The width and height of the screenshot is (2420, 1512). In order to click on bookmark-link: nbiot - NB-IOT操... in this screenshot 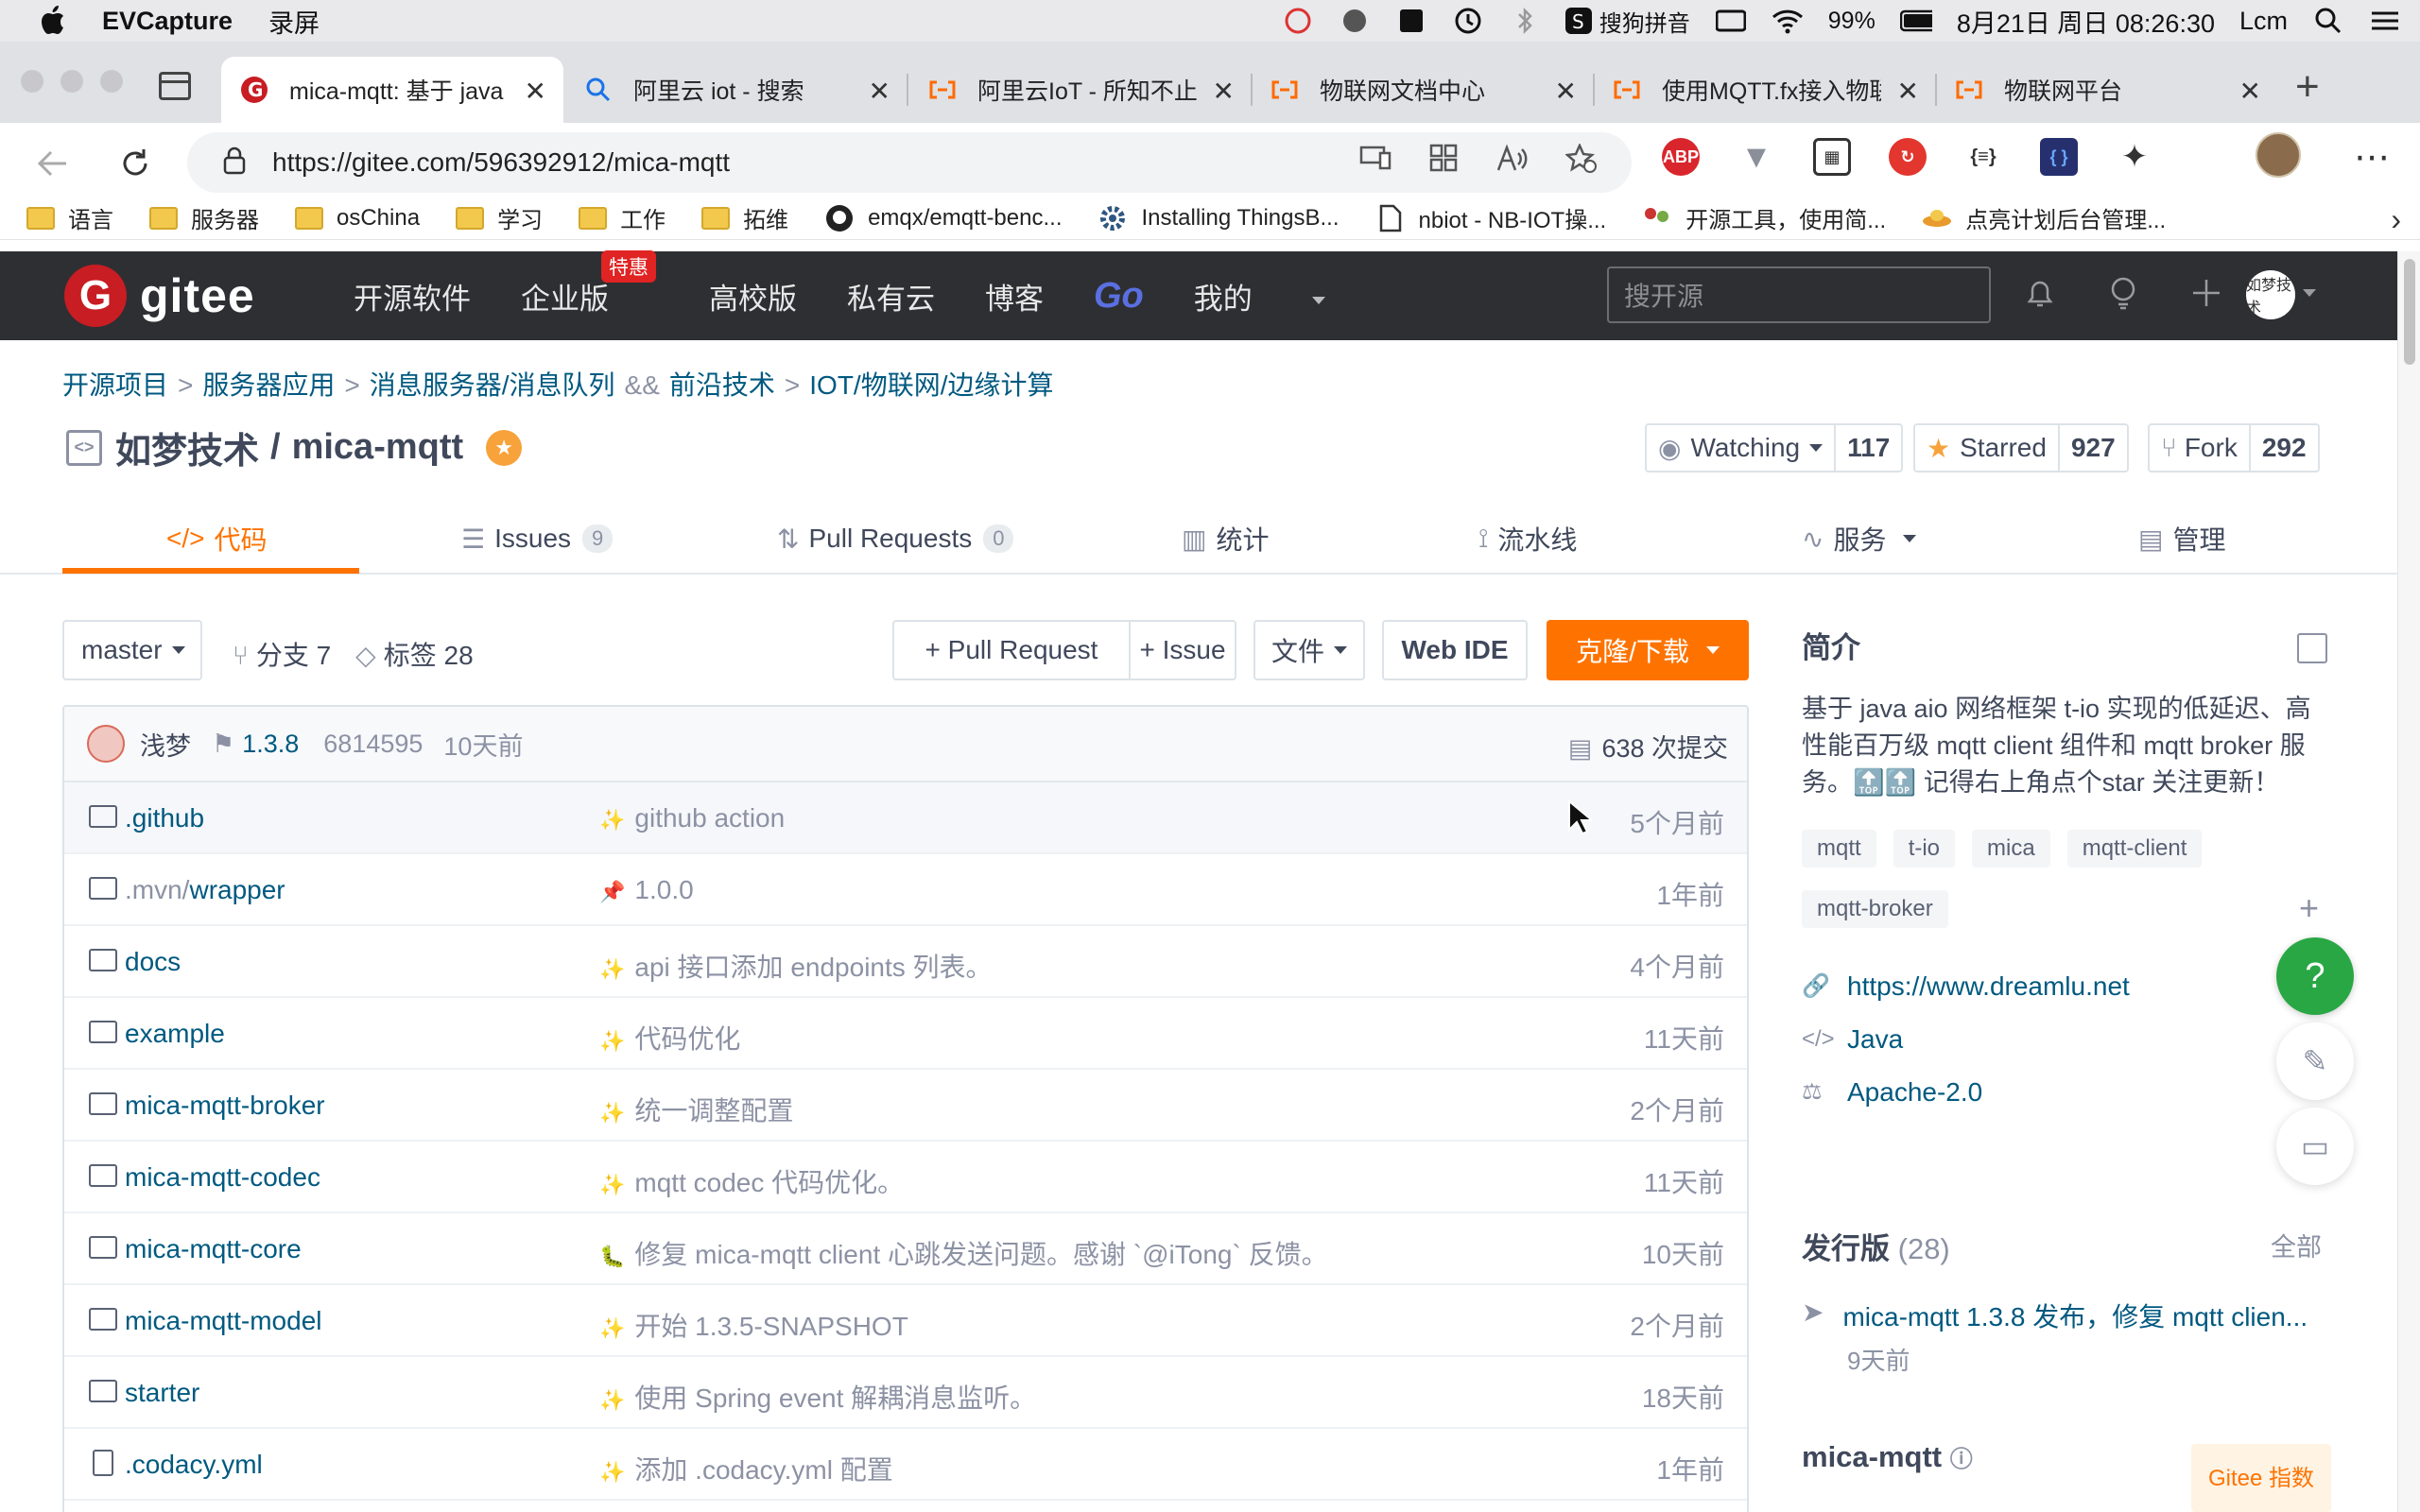, I will do `click(1490, 217)`.